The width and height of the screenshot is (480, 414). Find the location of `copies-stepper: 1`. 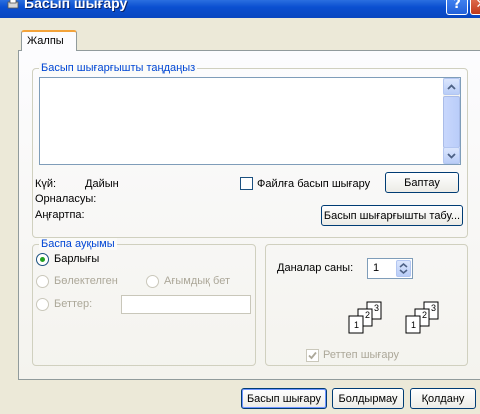

copies-stepper: 1 is located at coordinates (390, 268).